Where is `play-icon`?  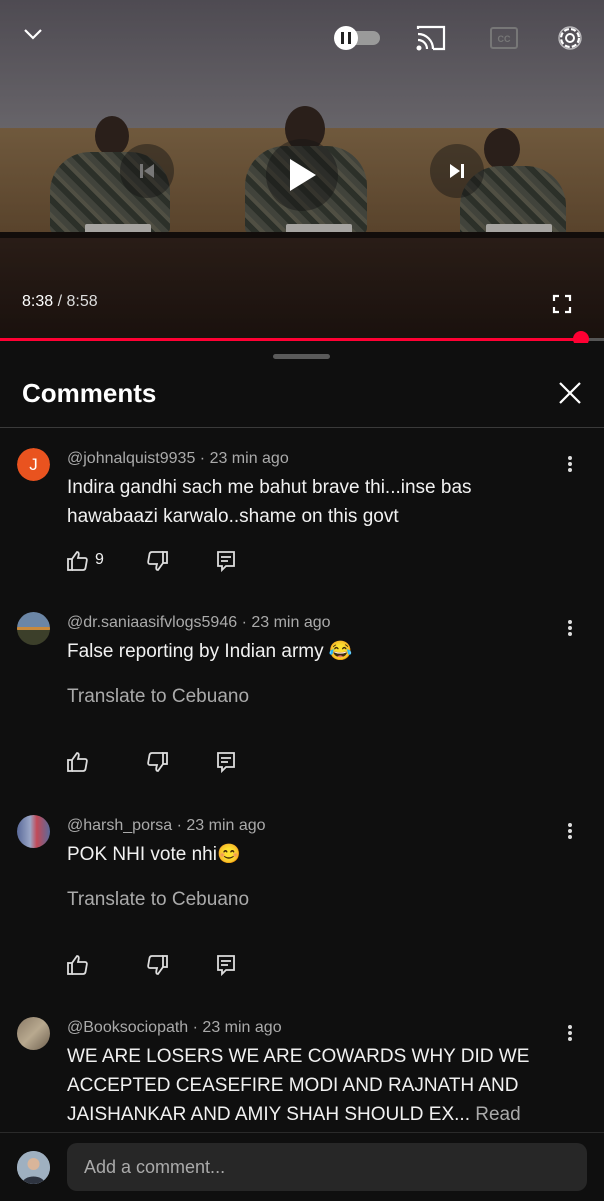
play-icon is located at coordinates (302, 175).